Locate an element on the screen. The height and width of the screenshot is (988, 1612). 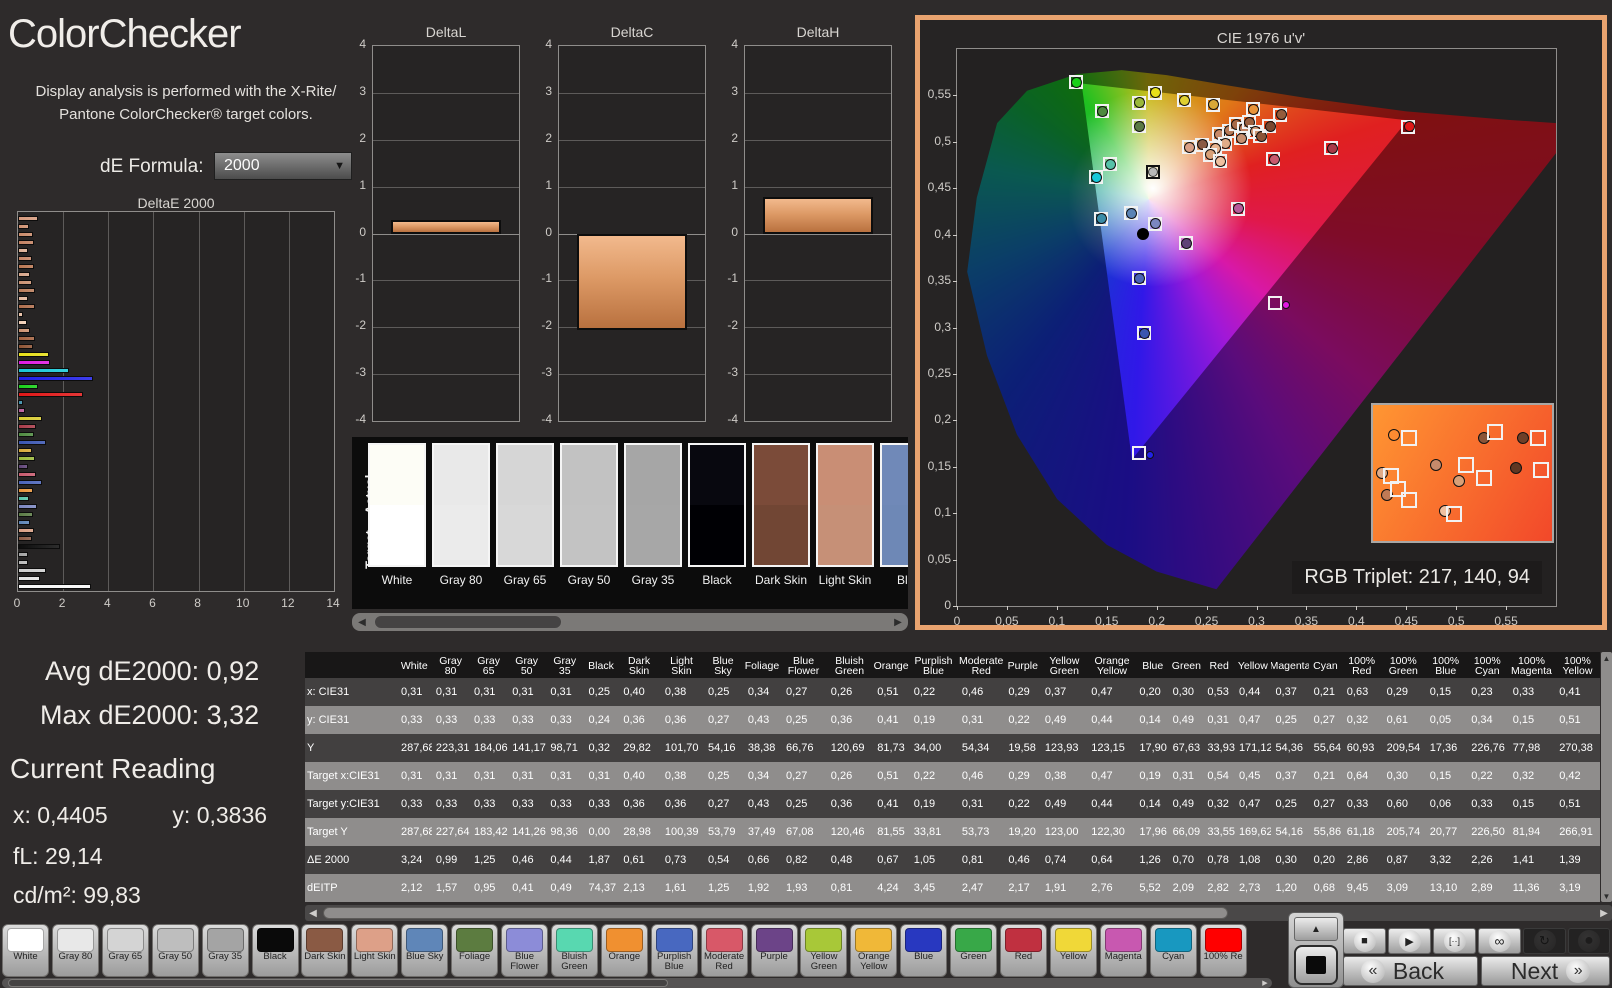
measured-point-white is located at coordinates (1152, 171).